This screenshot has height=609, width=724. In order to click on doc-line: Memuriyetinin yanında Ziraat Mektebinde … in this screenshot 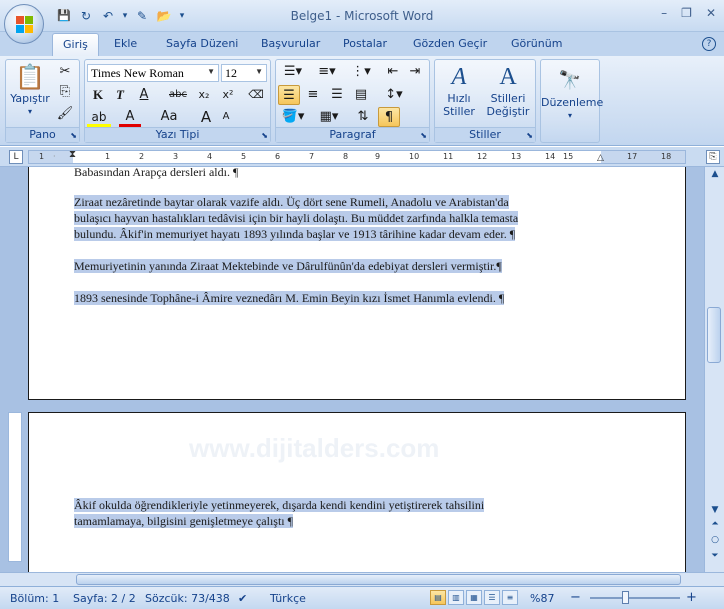, I will do `click(288, 266)`.